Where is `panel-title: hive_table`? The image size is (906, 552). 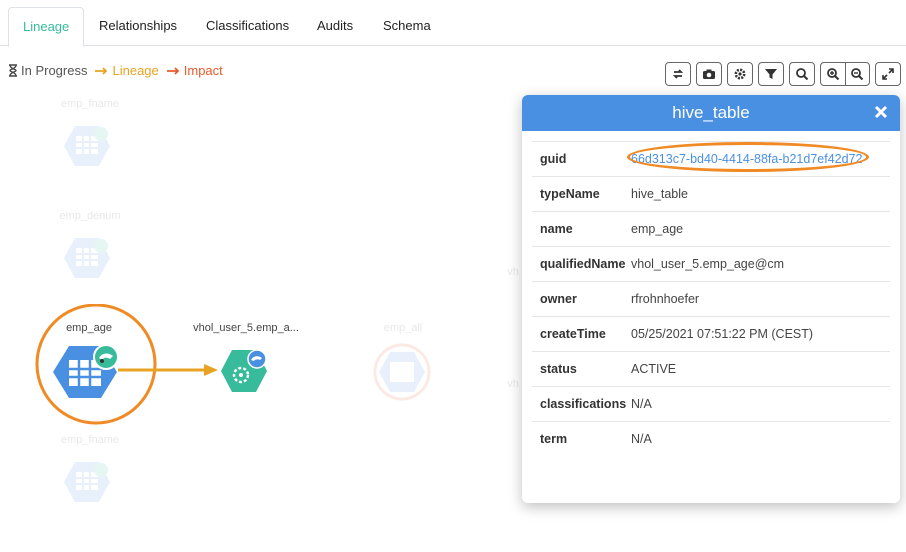 panel-title: hive_table is located at coordinates (711, 112).